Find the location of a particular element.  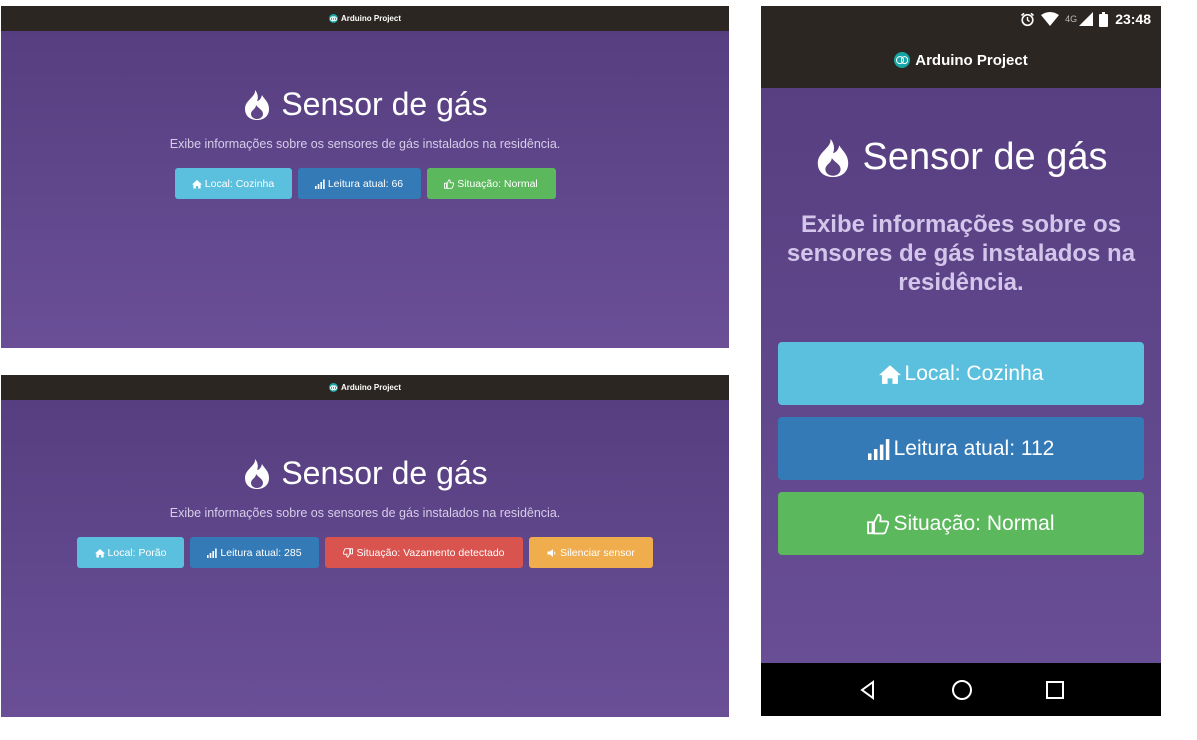

status-label: Situação: Vazamento detectado is located at coordinates (430, 552).